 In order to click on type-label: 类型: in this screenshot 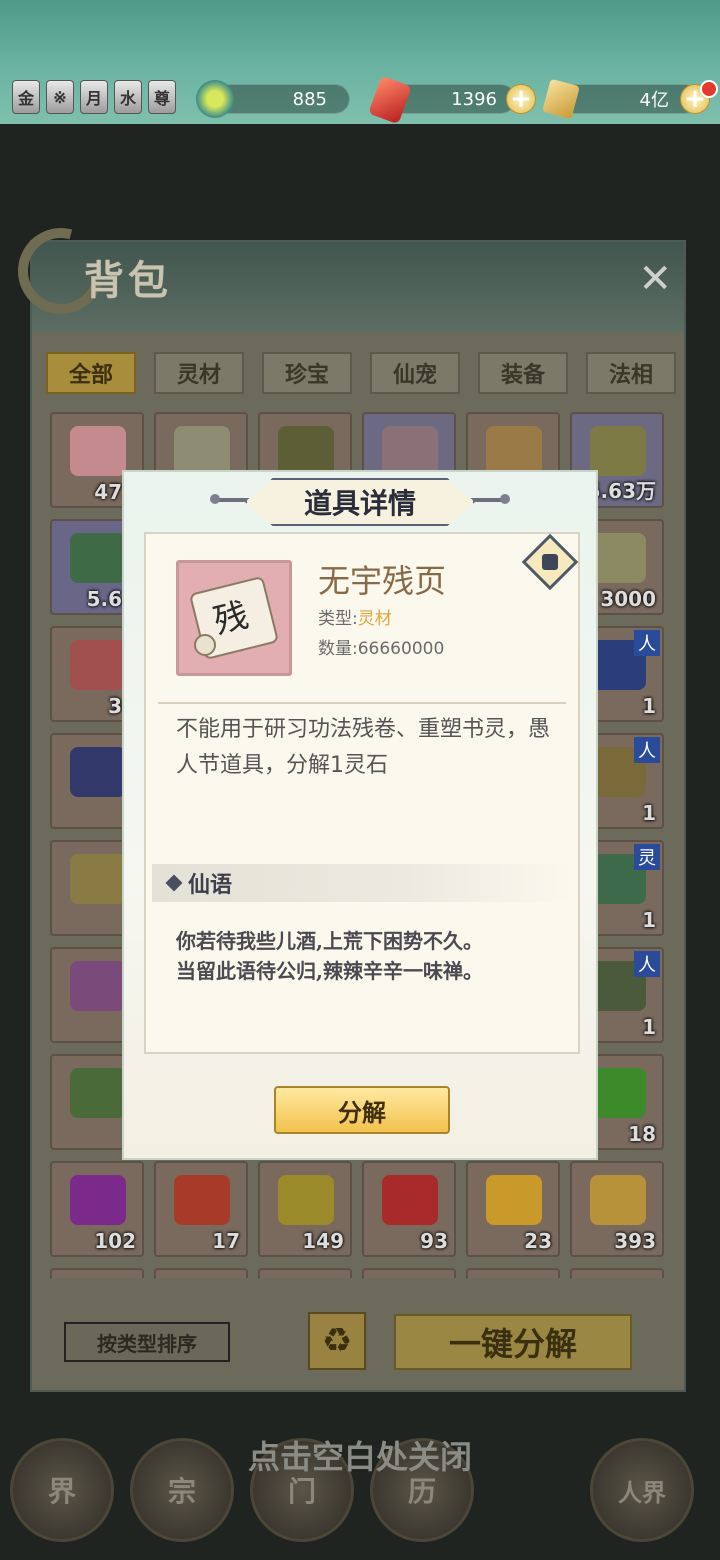, I will do `click(338, 619)`.